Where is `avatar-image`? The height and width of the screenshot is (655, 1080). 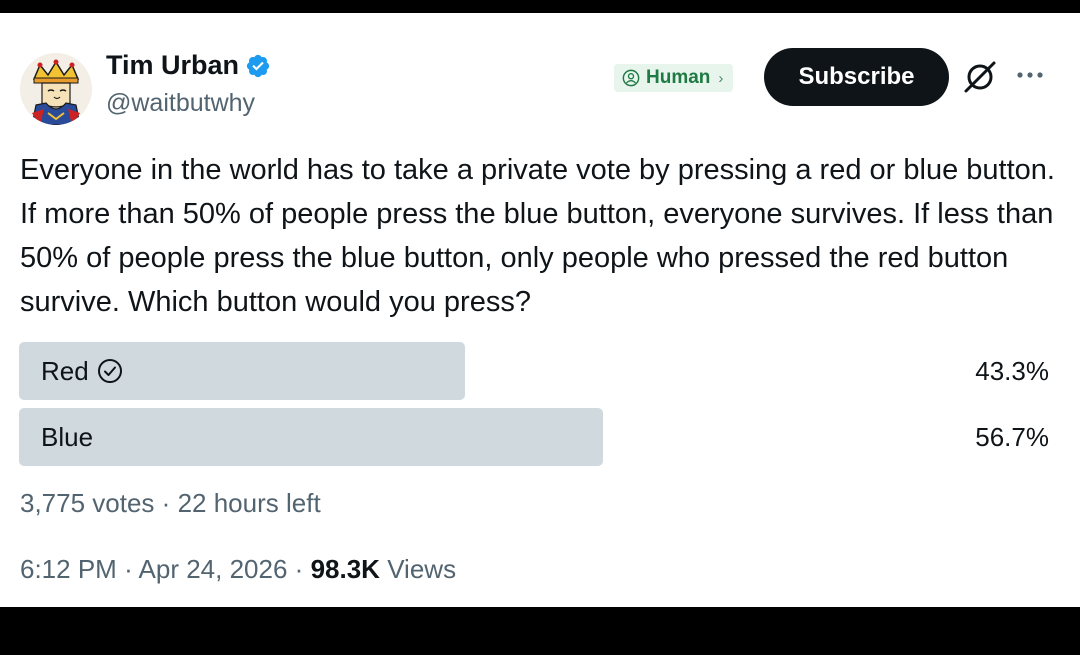
avatar-image is located at coordinates (56, 89).